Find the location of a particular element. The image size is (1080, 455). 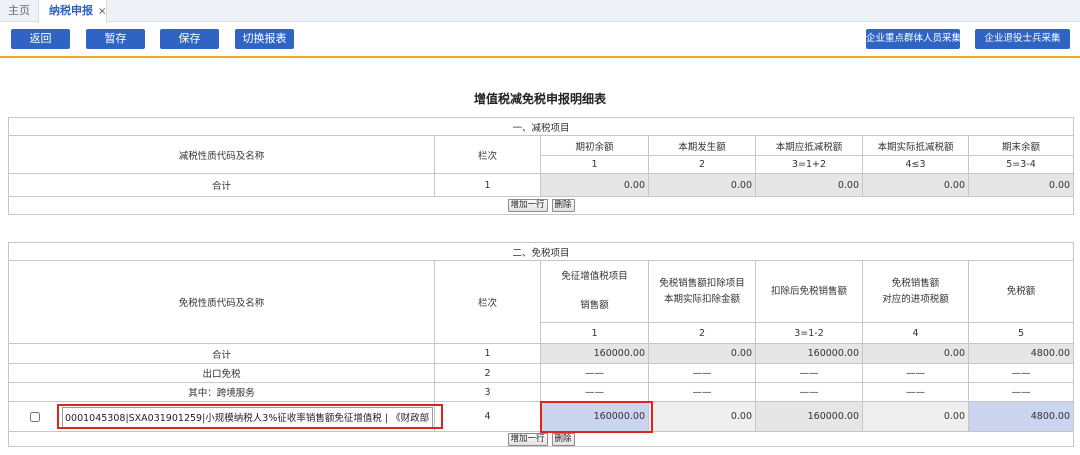

row-name-wrap is located at coordinates (222, 417).